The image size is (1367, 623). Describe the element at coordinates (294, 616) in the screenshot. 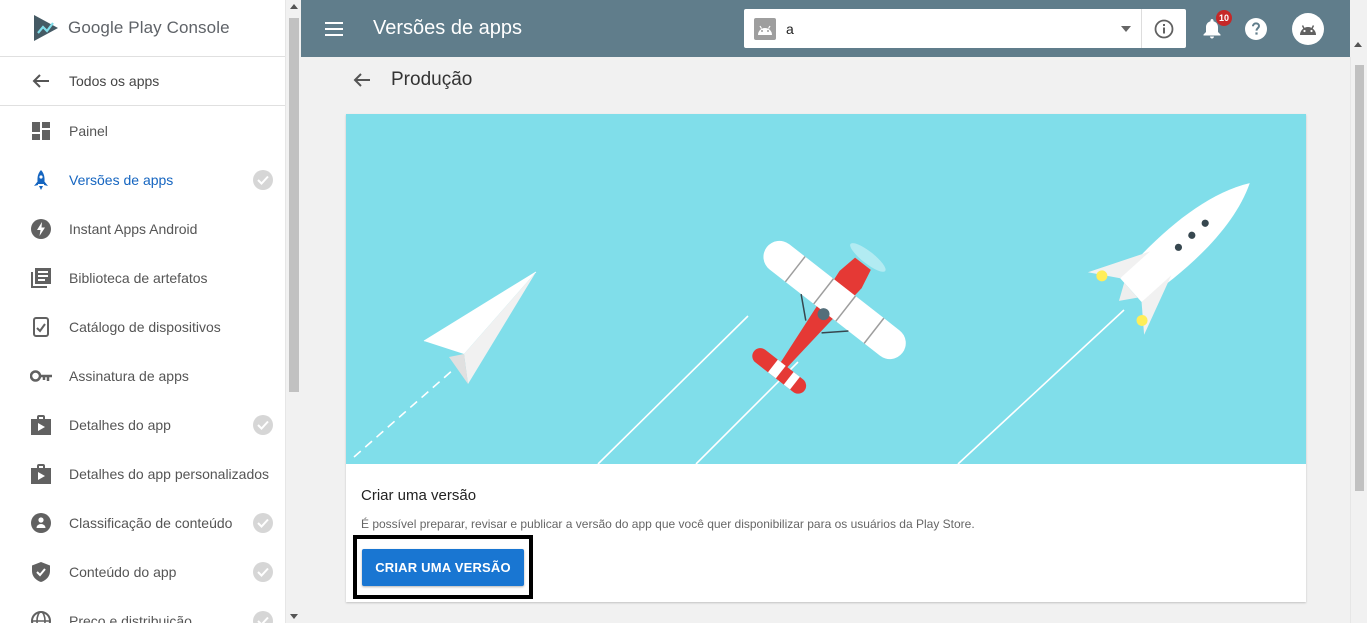

I see `scroll-down-arrow-icon` at that location.